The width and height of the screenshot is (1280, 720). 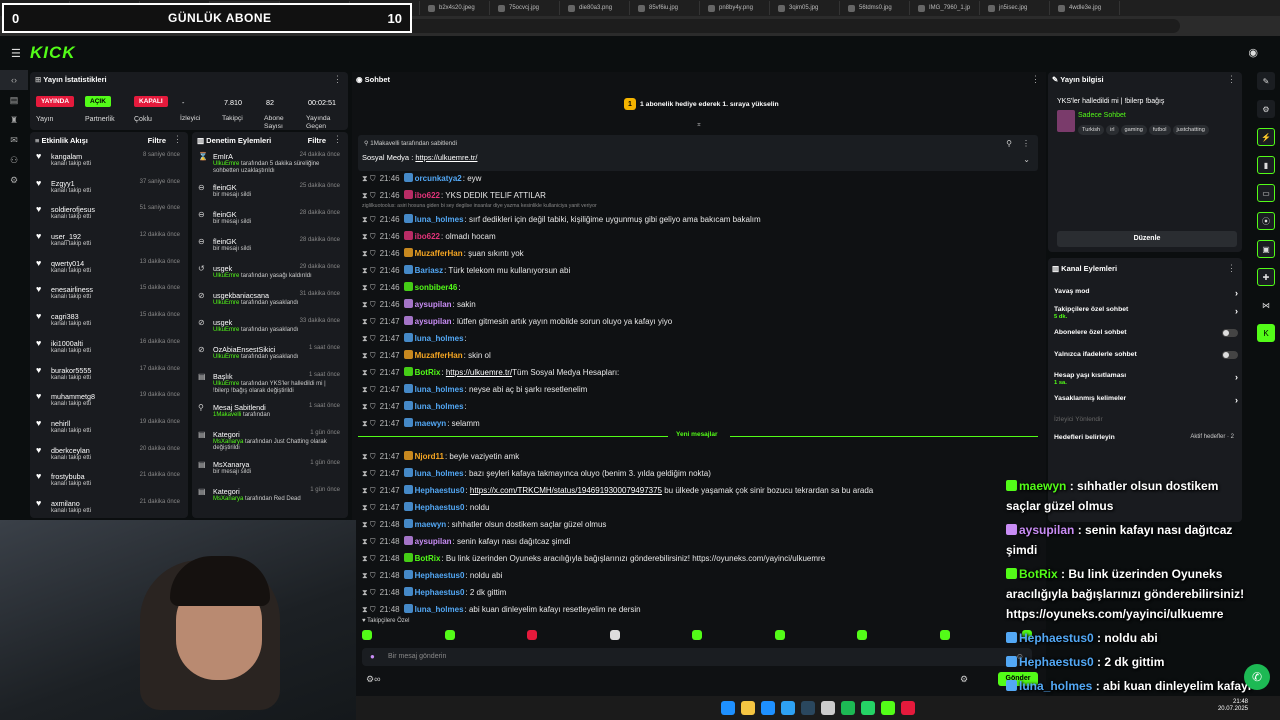 What do you see at coordinates (436, 287) in the screenshot?
I see `chat-username: sonbiber46` at bounding box center [436, 287].